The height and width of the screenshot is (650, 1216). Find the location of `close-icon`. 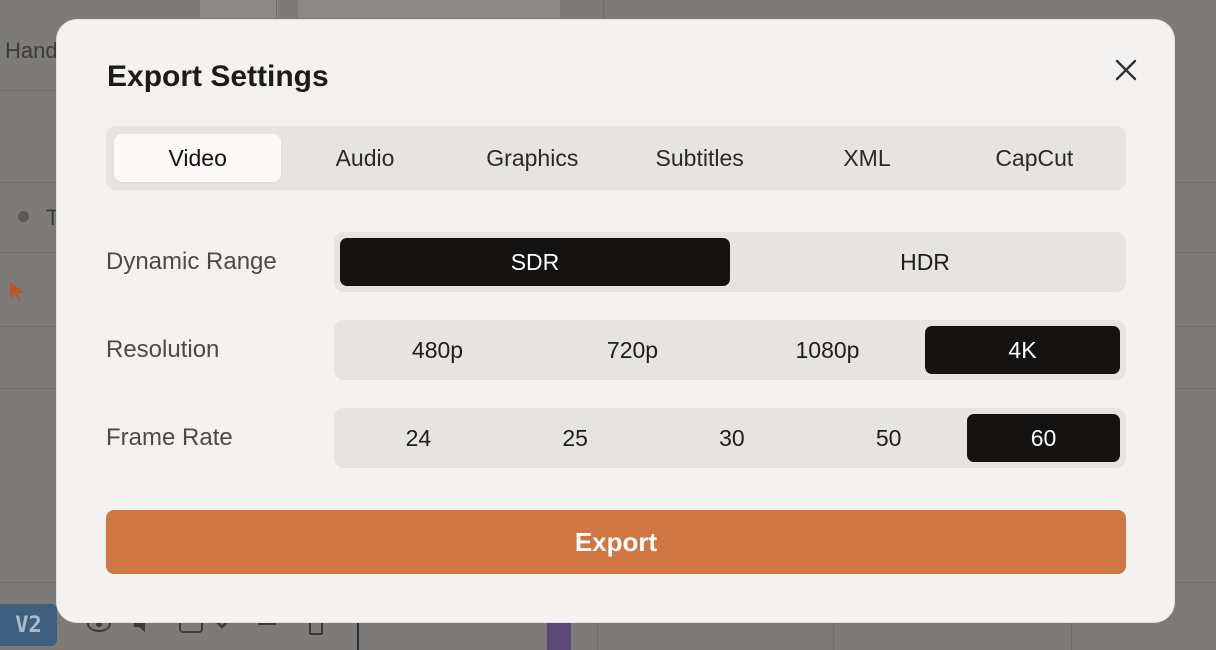

close-icon is located at coordinates (1126, 70).